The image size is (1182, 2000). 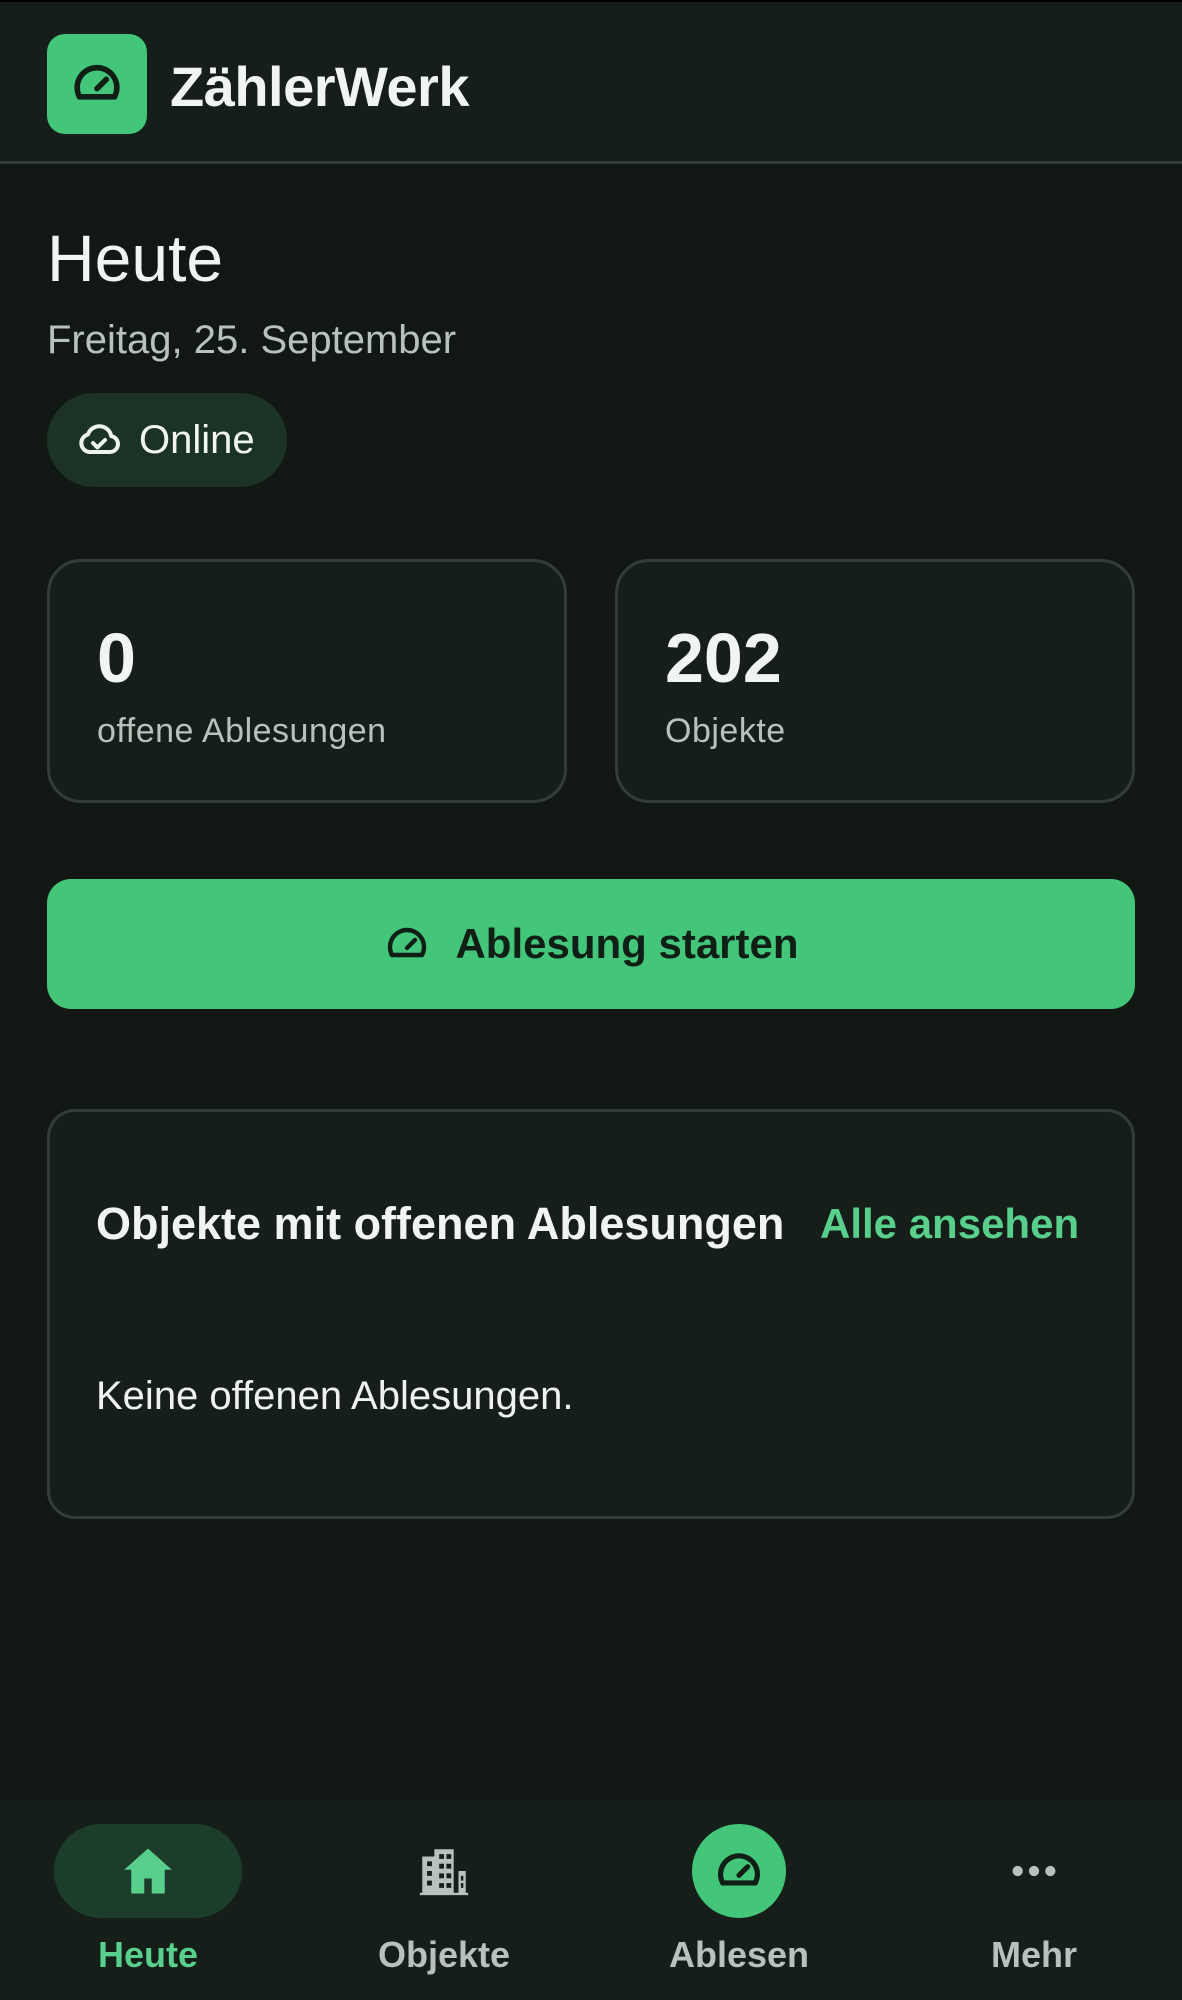 I want to click on page-title: Heute, so click(x=135, y=258).